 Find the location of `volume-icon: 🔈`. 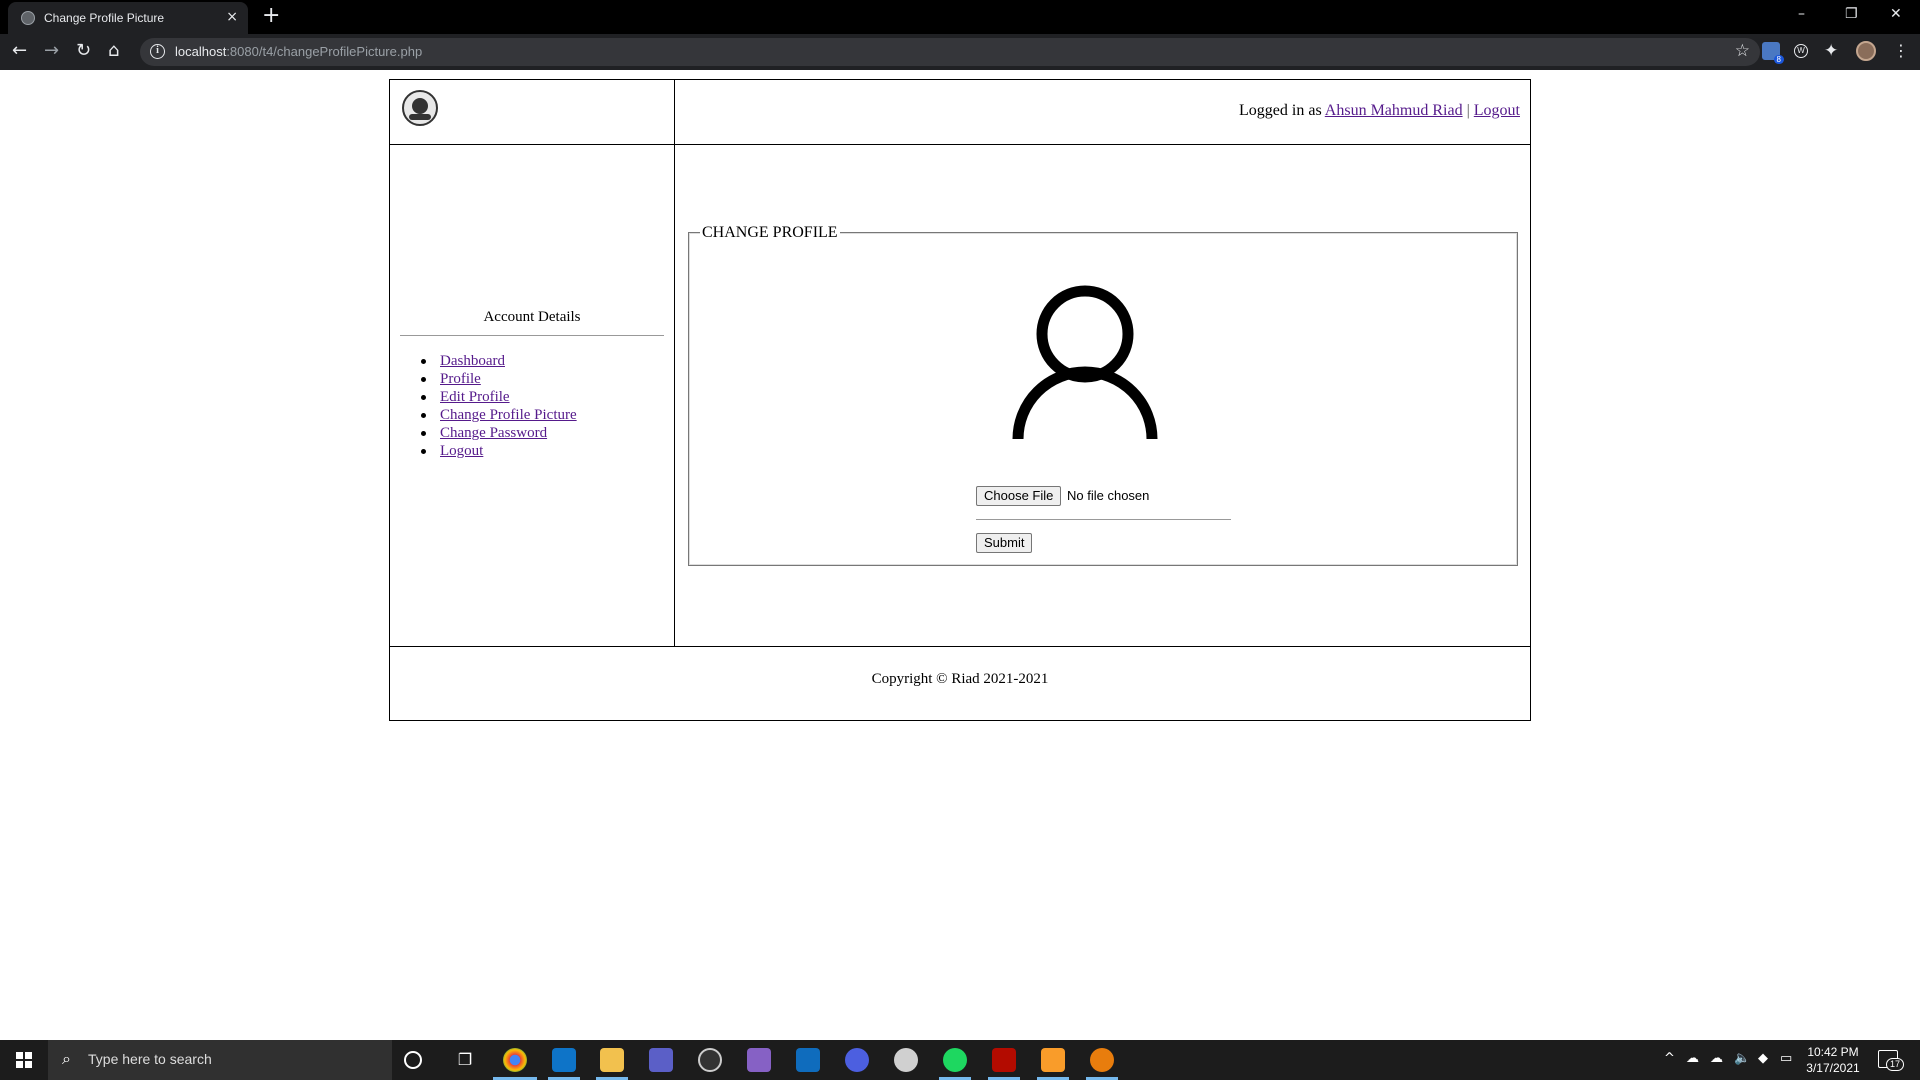

volume-icon: 🔈 is located at coordinates (1742, 1059).